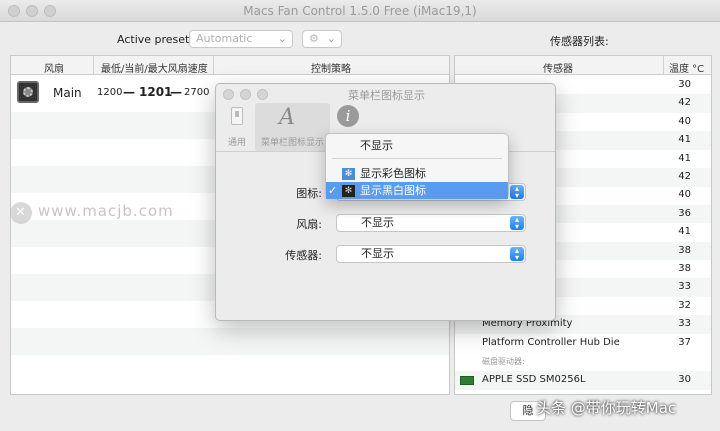 This screenshot has width=720, height=431. What do you see at coordinates (303, 255) in the screenshot?
I see `sensor-field-label: 传感器:` at bounding box center [303, 255].